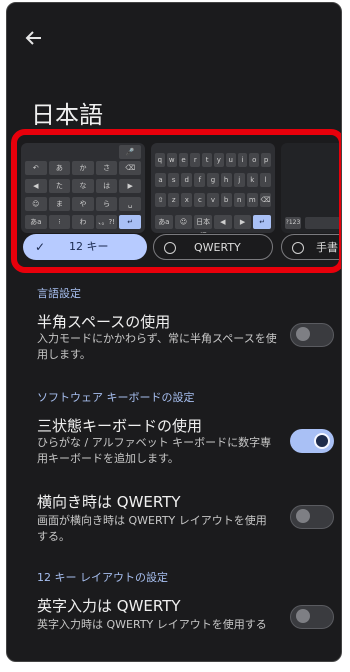 Image resolution: width=350 pixels, height=672 pixels. What do you see at coordinates (109, 606) in the screenshot?
I see `setting-title: 英字入力は QWERTY` at bounding box center [109, 606].